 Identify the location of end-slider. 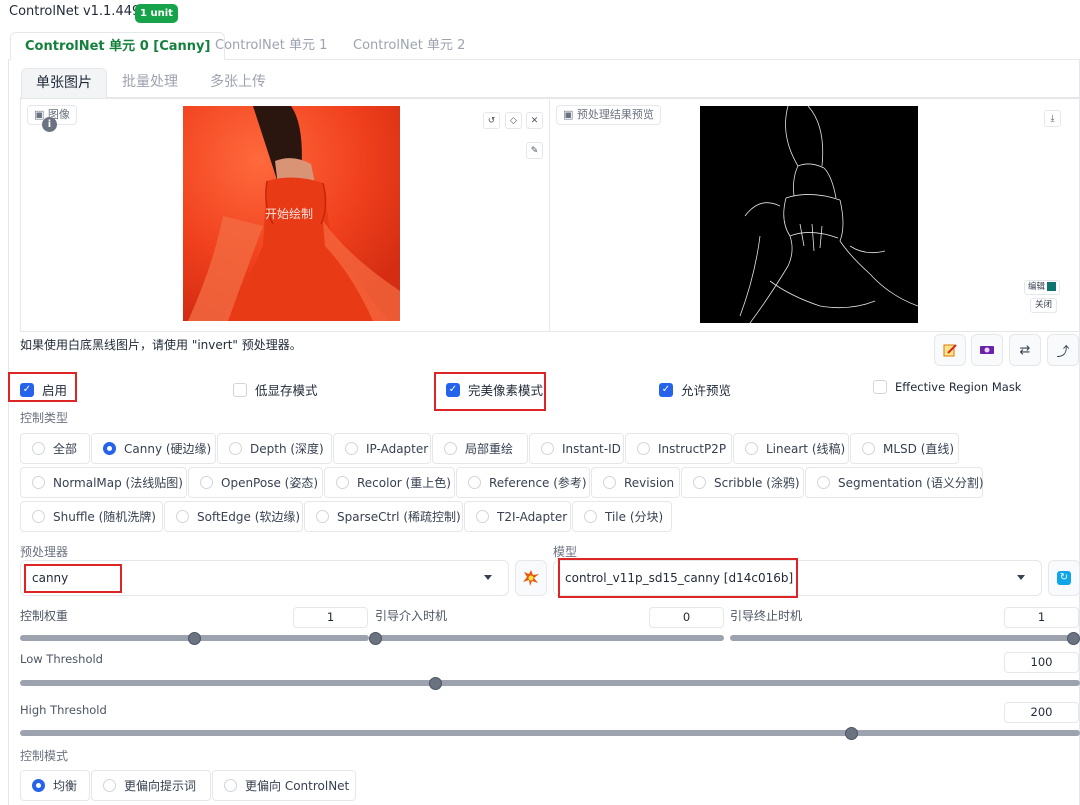
(901, 638).